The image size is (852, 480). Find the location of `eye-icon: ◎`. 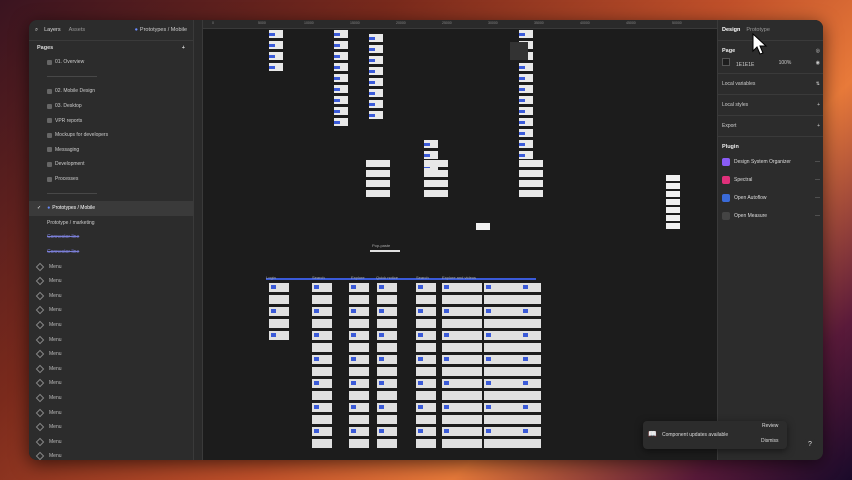

eye-icon: ◎ is located at coordinates (818, 51).